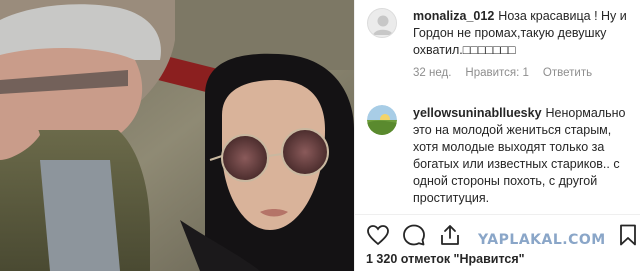  What do you see at coordinates (567, 73) in the screenshot?
I see `reply-button: Ответить` at bounding box center [567, 73].